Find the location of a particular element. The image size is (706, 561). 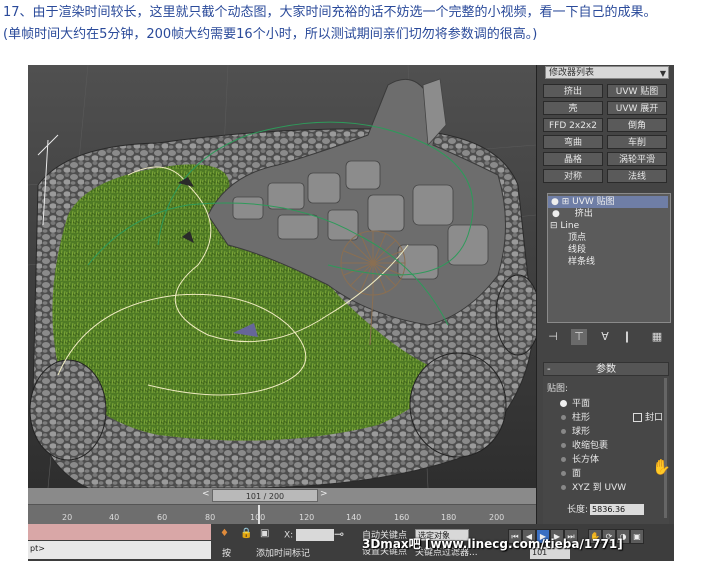

radio-label: 球形 is located at coordinates (581, 432).